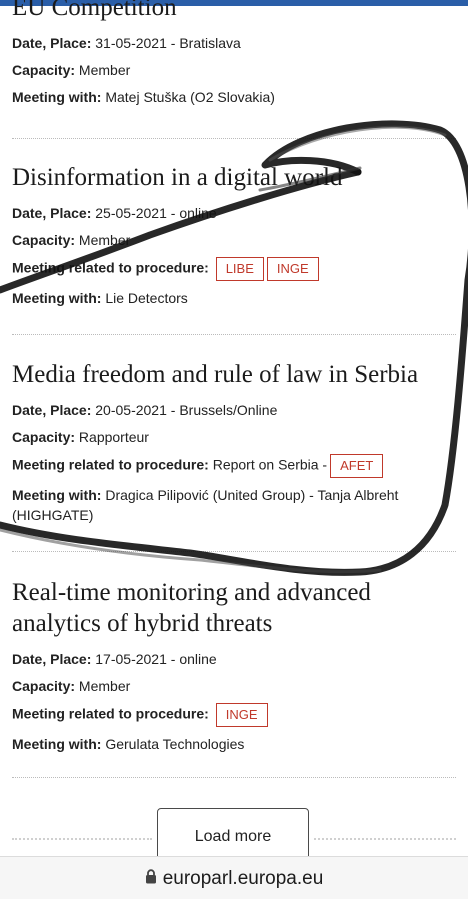 This screenshot has height=899, width=468. I want to click on date-place-value: 17-05-2021 - online, so click(156, 659).